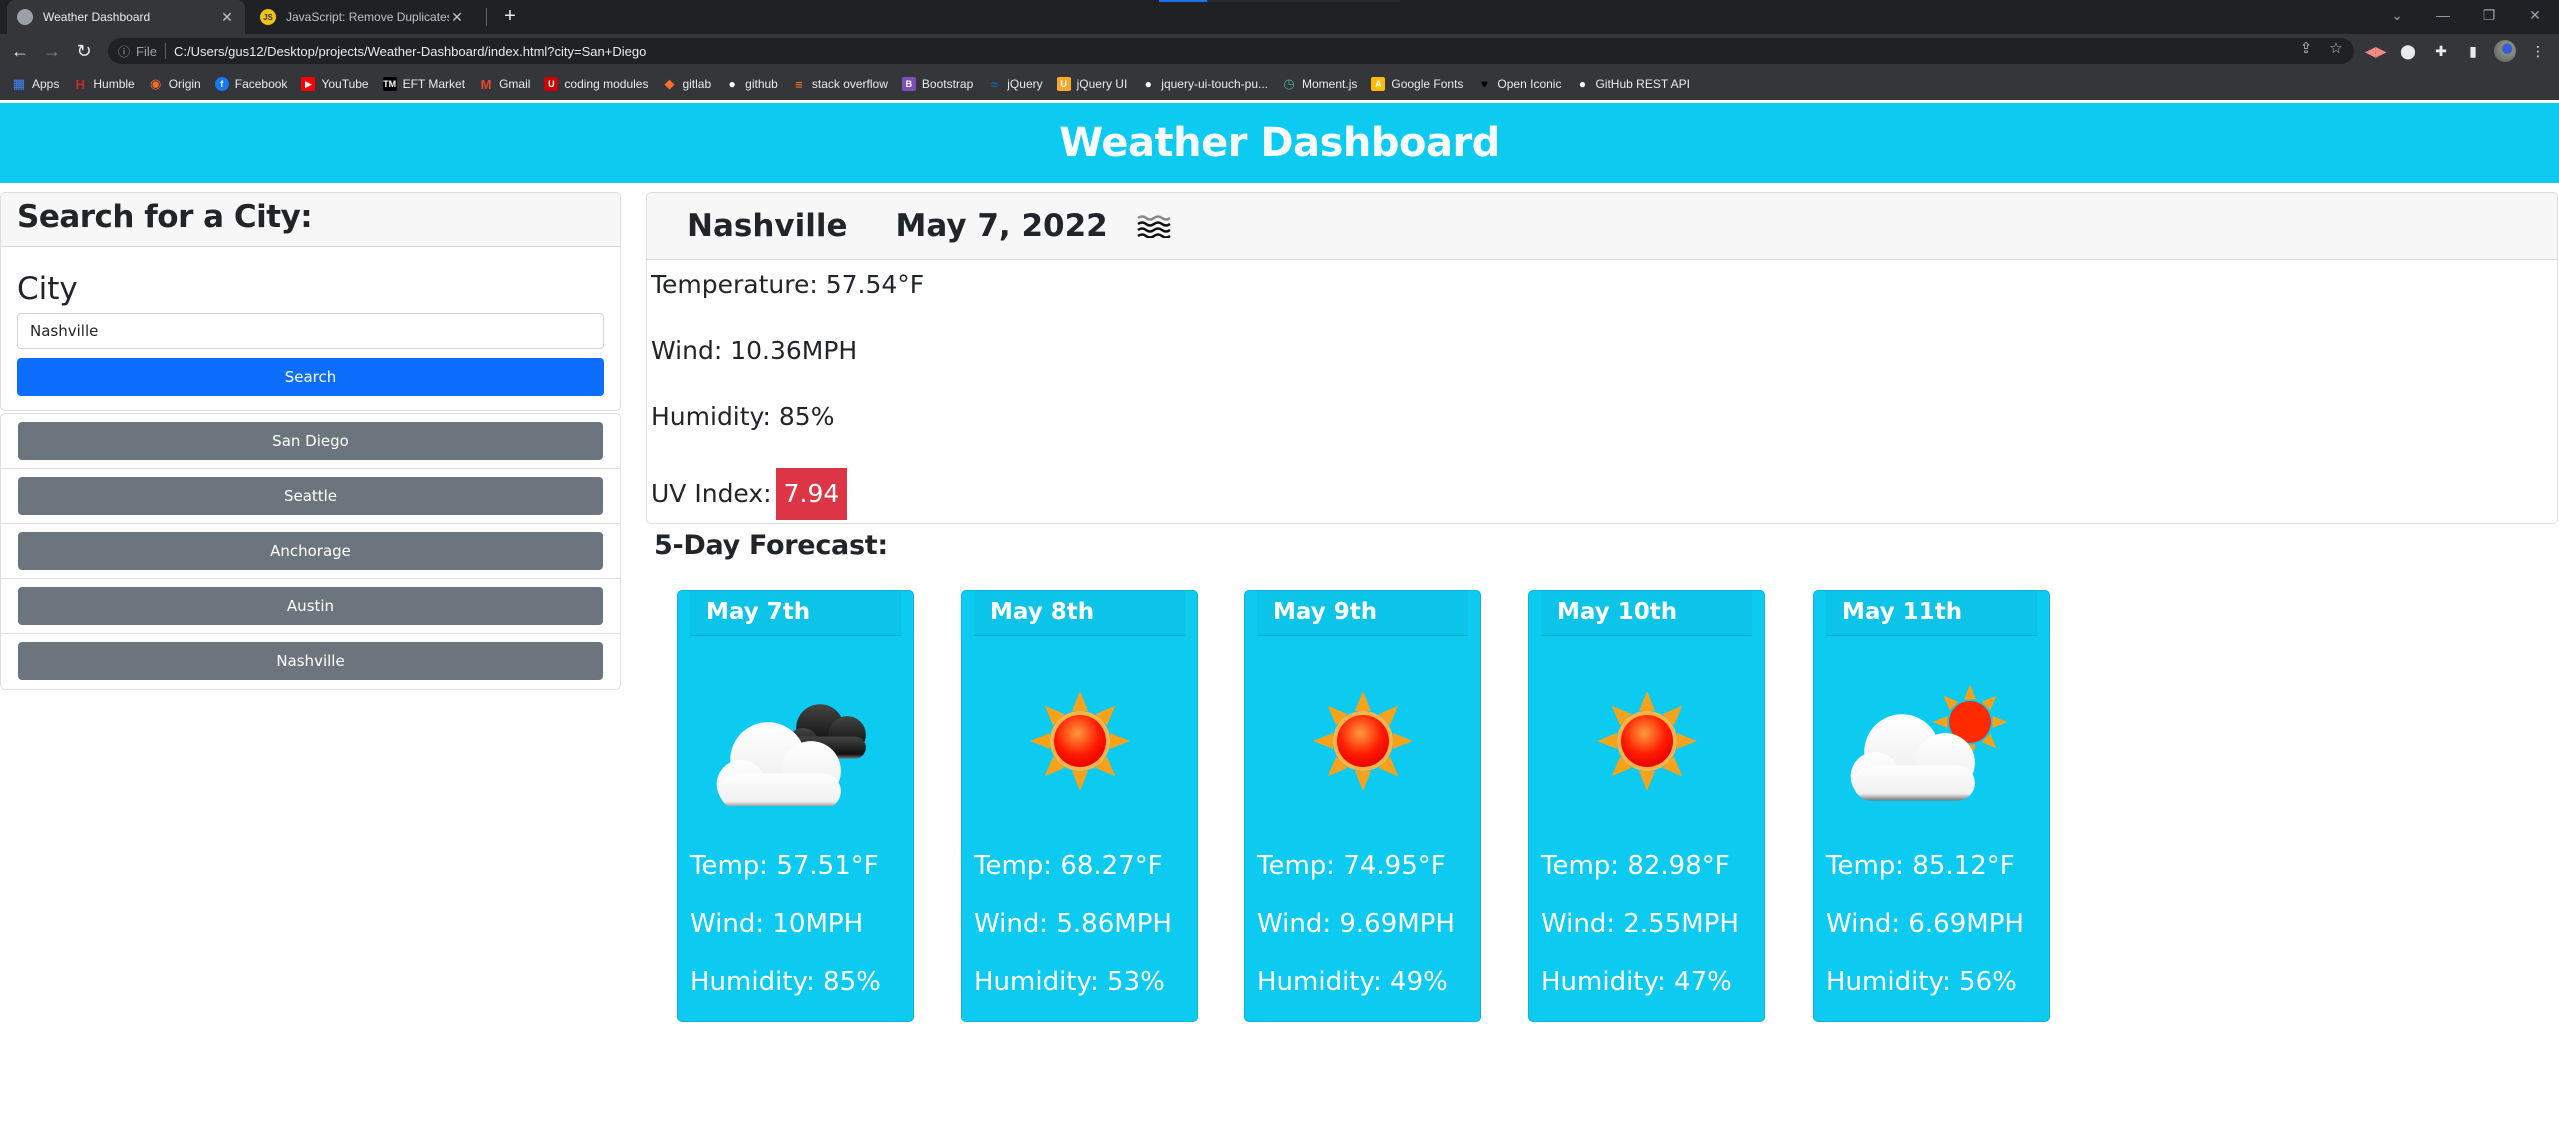 The width and height of the screenshot is (2559, 1142). I want to click on minimize-window-icon: —, so click(2443, 15).